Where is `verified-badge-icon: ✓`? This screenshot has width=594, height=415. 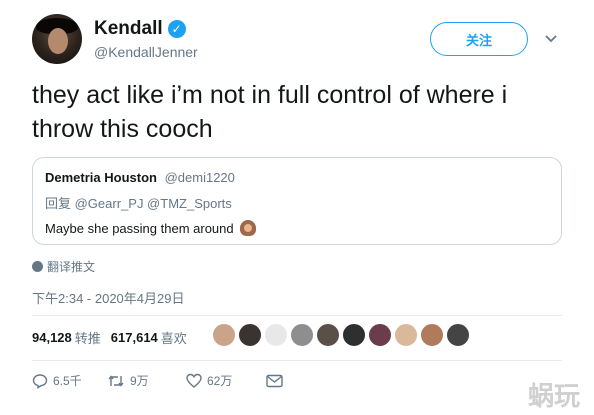
verified-badge-icon: ✓ is located at coordinates (176, 29).